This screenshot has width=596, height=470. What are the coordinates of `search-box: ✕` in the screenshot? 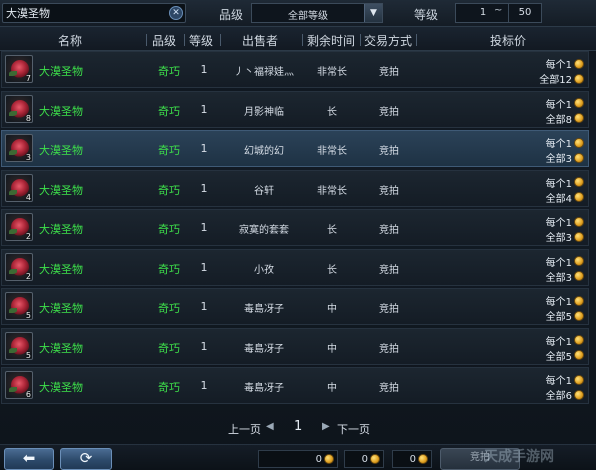 It's located at (94, 13).